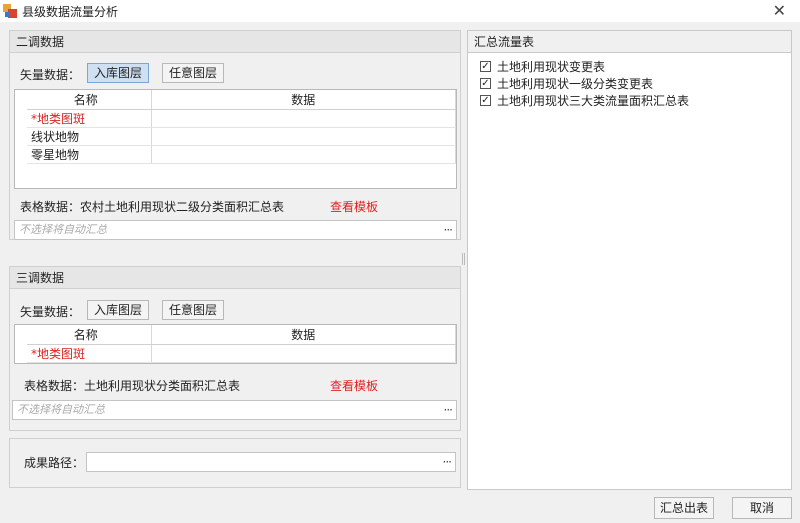  I want to click on erdiao-row-name: *地类图斑, so click(83, 118).